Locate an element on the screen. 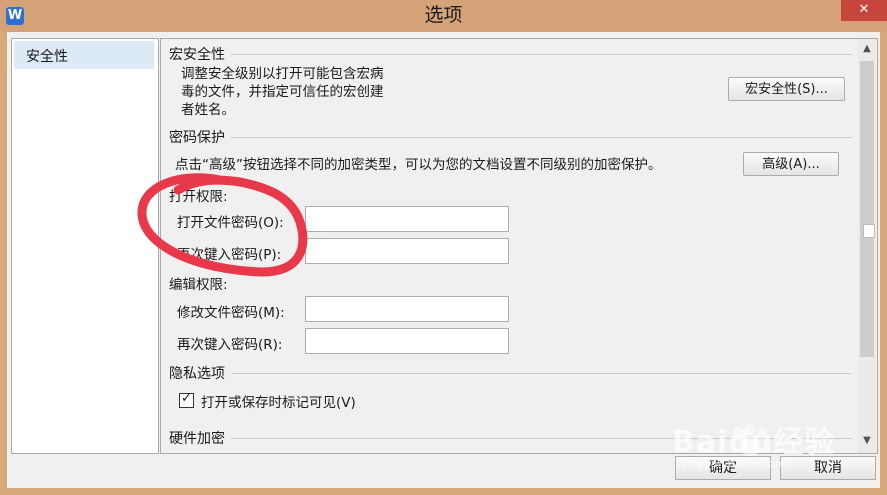 The width and height of the screenshot is (887, 495). edit-password-label: 修改文件密码(M): is located at coordinates (231, 313).